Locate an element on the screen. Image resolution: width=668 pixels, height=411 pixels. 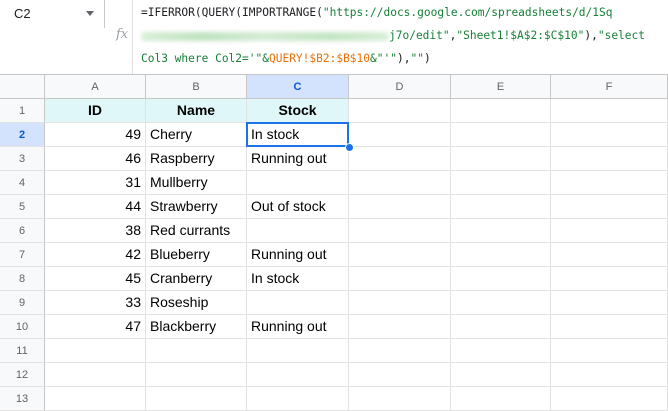
header-cell-id: ID is located at coordinates (95, 111).